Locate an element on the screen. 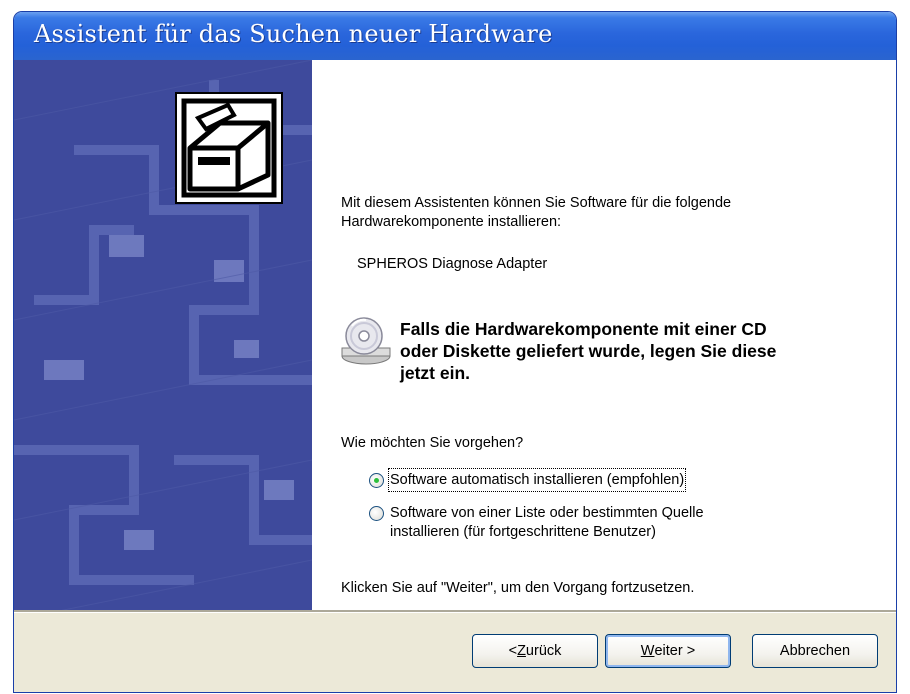  next-button-rest: eiter > is located at coordinates (675, 651).